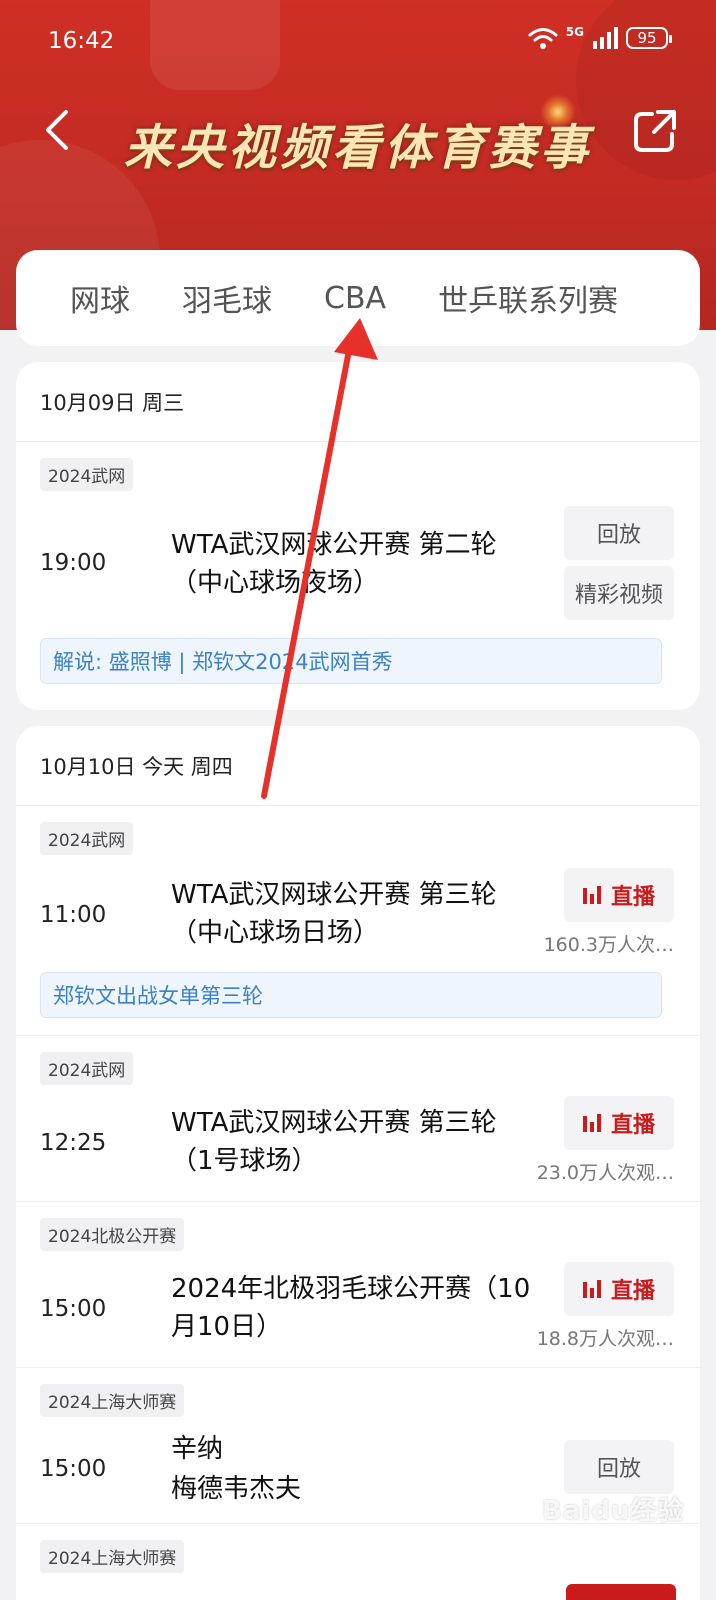 The width and height of the screenshot is (716, 1600). Describe the element at coordinates (236, 1489) in the screenshot. I see `player-name: 梅德韦杰夫` at that location.